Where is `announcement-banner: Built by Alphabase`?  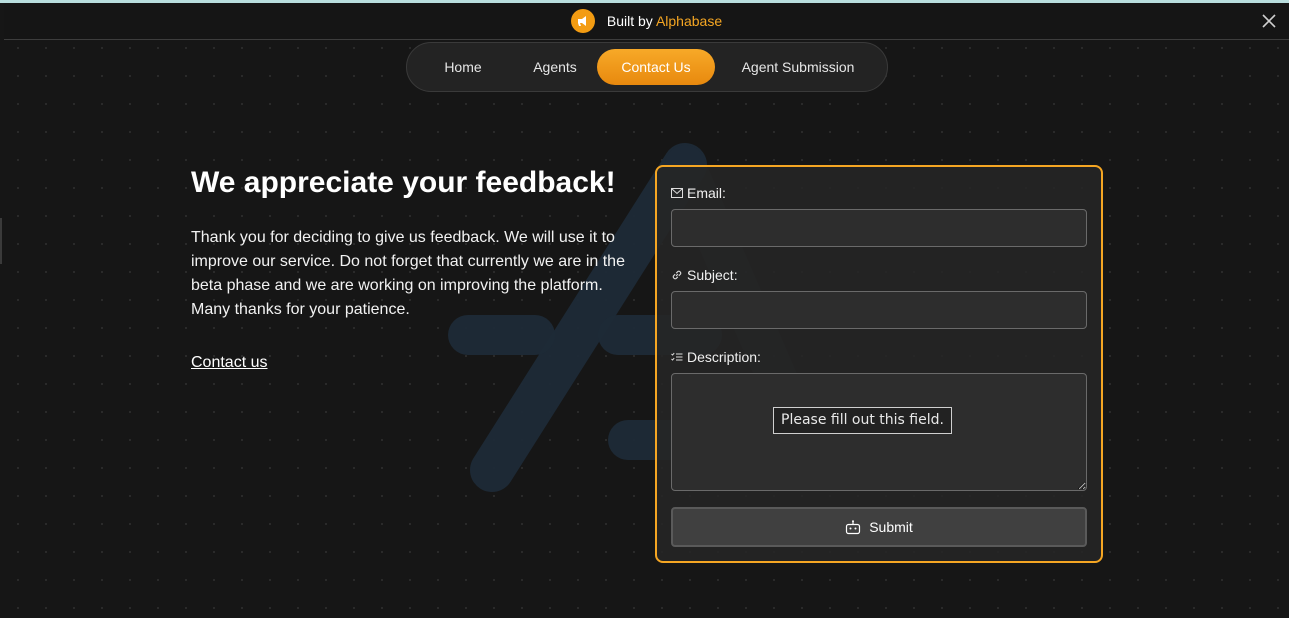
announcement-banner: Built by Alphabase is located at coordinates (646, 21).